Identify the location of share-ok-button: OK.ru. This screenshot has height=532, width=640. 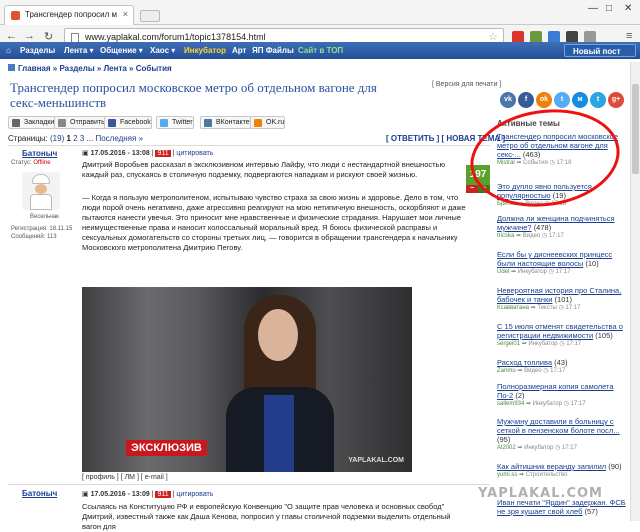
(268, 122).